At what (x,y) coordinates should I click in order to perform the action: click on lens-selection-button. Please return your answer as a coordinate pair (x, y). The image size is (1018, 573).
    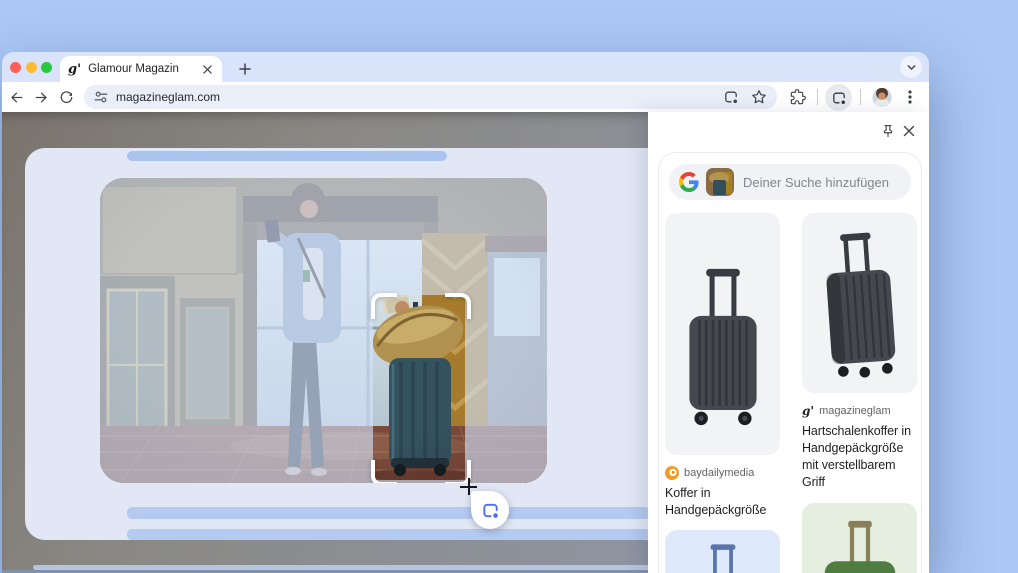
    Looking at the image, I should click on (490, 510).